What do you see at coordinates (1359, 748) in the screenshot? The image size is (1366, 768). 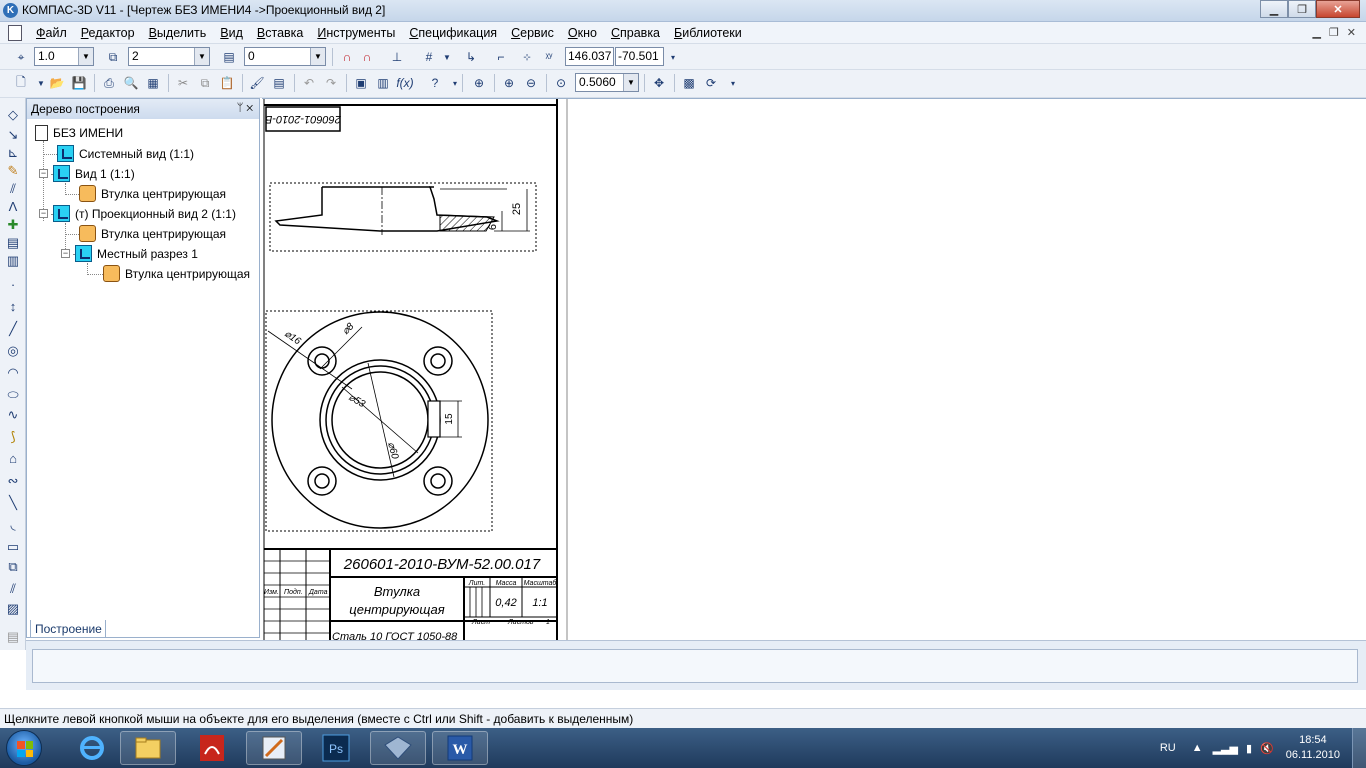 I see `show-desktop-button` at bounding box center [1359, 748].